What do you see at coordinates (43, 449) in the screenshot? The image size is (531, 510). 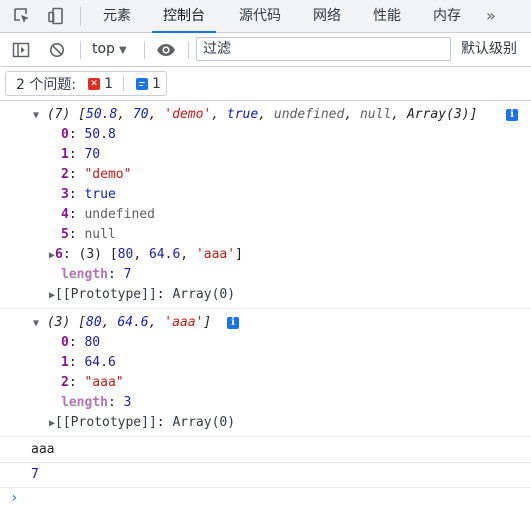 I see `log-string: aaa` at bounding box center [43, 449].